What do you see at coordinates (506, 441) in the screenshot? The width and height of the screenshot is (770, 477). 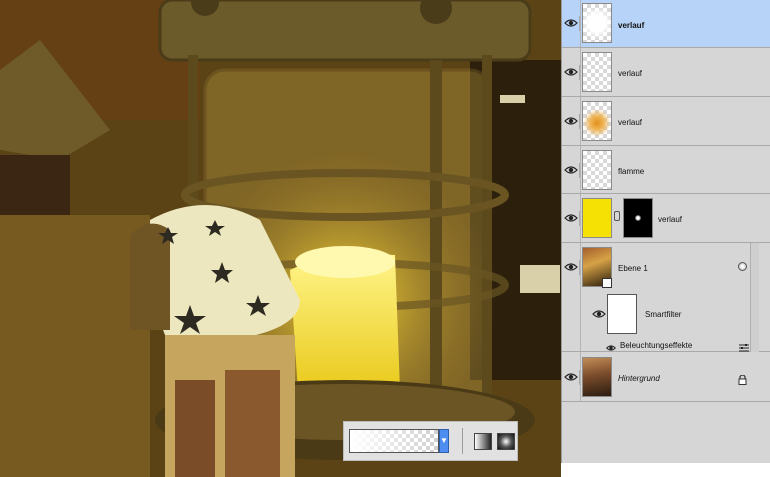 I see `radial-gradient-icon` at bounding box center [506, 441].